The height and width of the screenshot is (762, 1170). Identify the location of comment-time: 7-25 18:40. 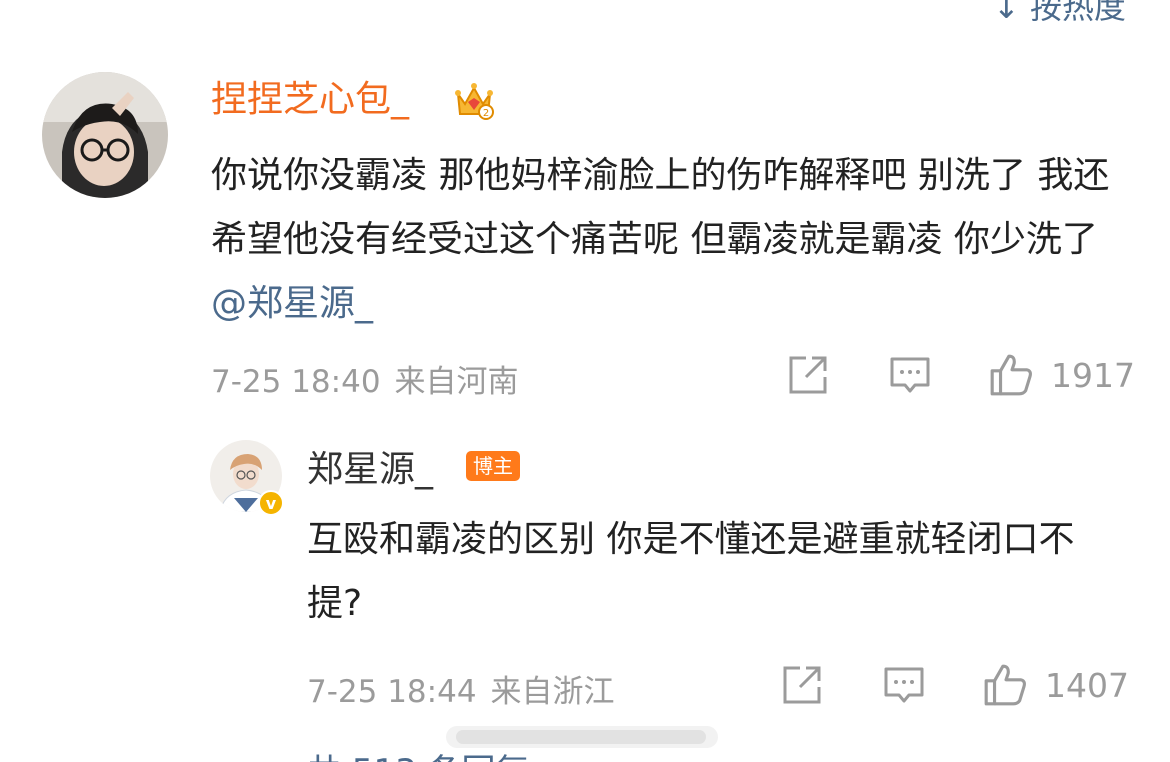
(296, 382).